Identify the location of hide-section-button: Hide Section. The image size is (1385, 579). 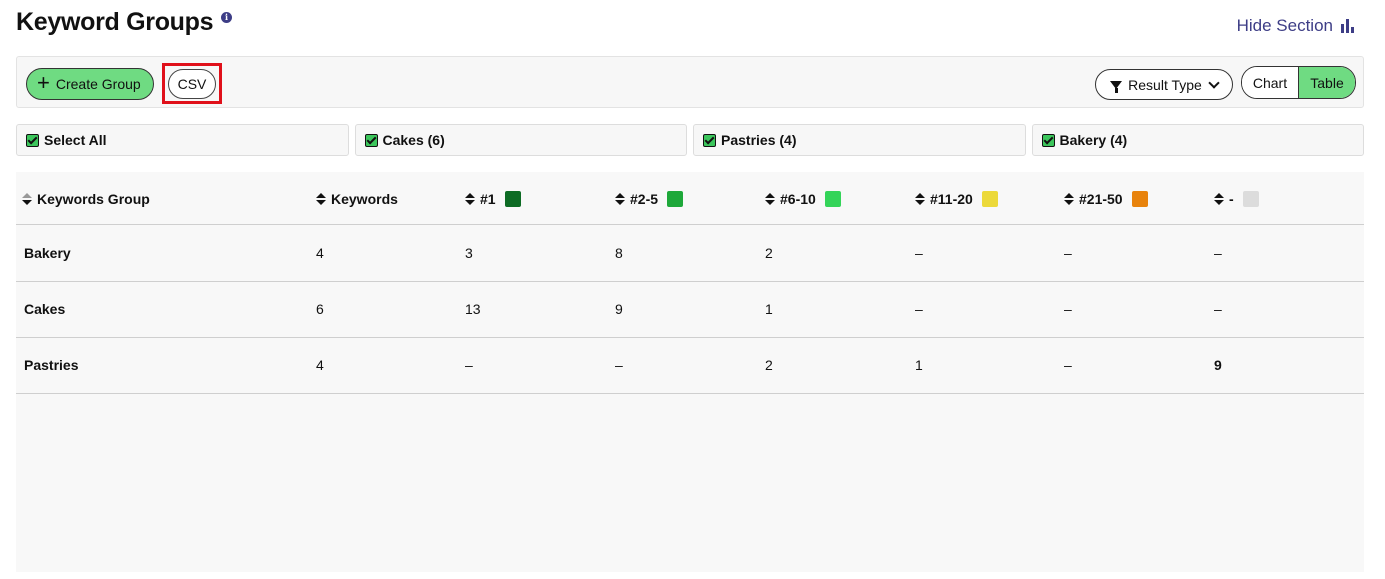
(1295, 26).